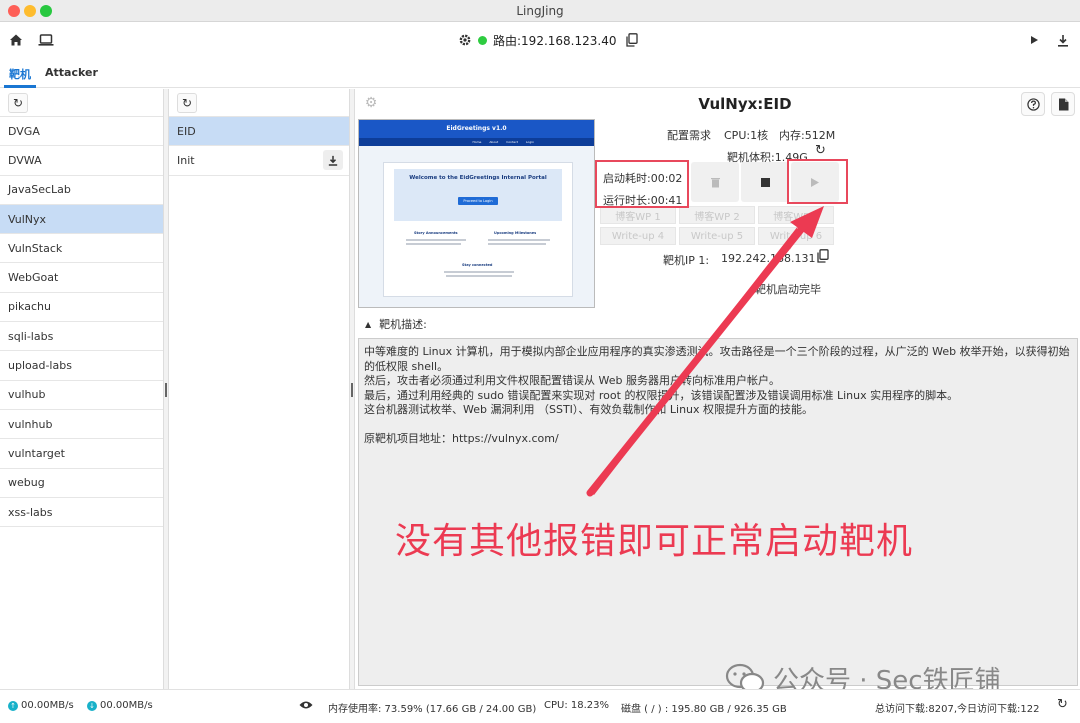 This screenshot has width=1080, height=723. I want to click on screenshot-nav: Home About Contact Login, so click(476, 142).